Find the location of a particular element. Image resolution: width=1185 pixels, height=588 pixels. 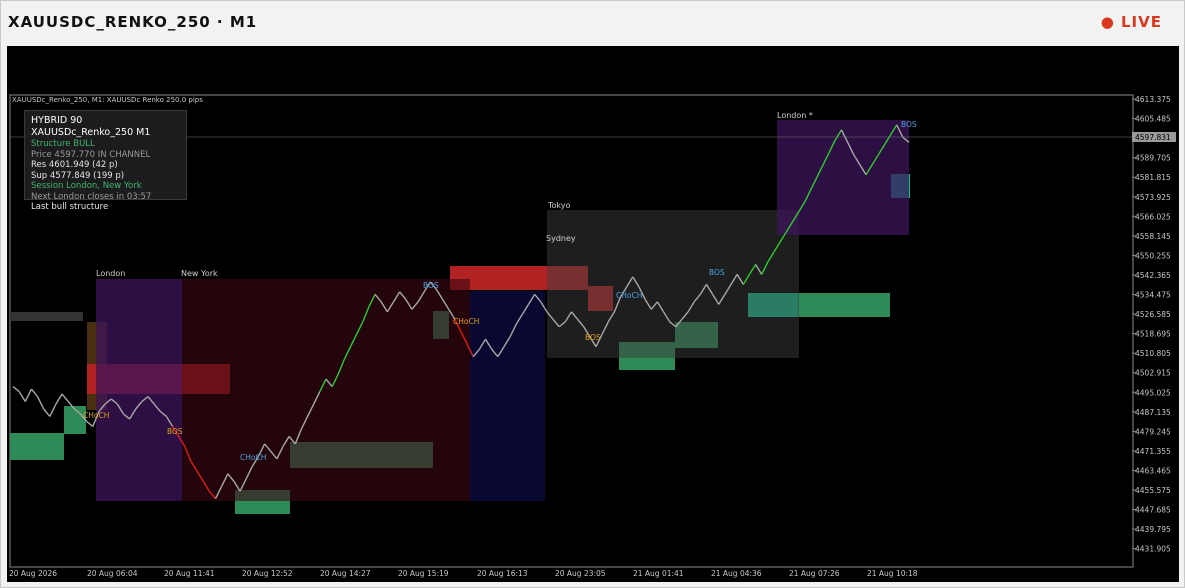

hud-session: Session London, New York is located at coordinates (86, 186).